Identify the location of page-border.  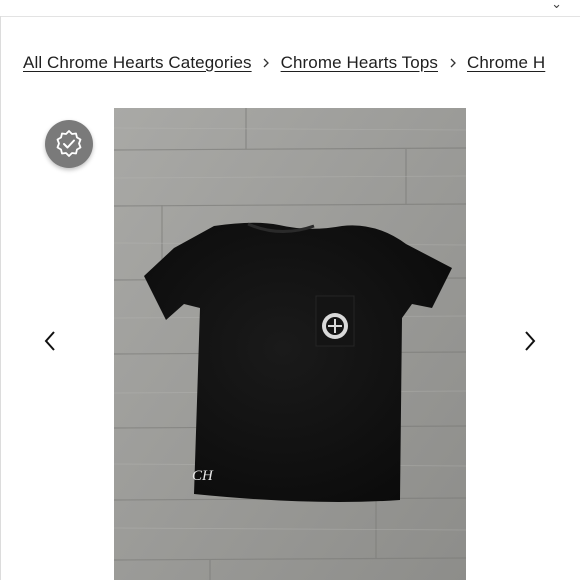
(0, 298).